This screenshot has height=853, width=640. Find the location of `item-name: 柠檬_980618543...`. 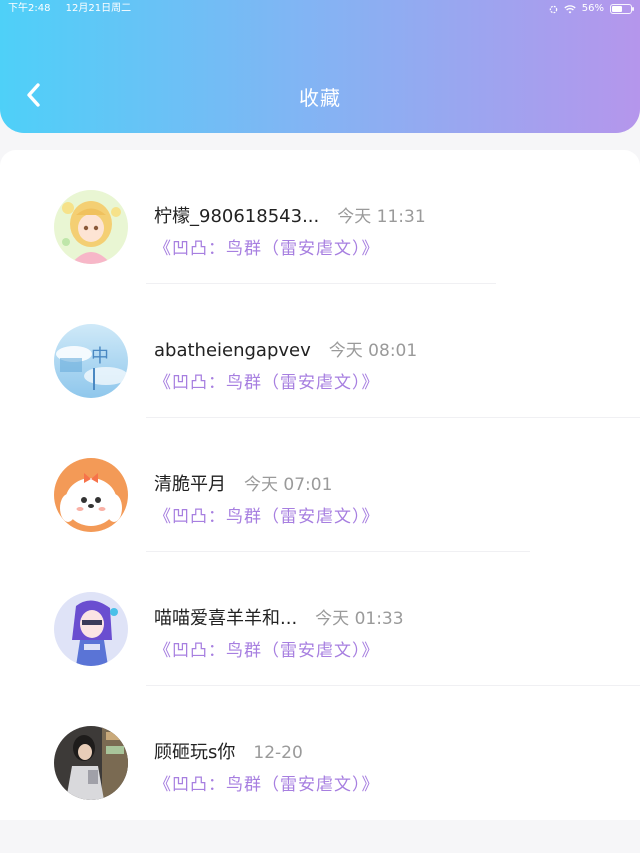

item-name: 柠檬_980618543... is located at coordinates (237, 216).